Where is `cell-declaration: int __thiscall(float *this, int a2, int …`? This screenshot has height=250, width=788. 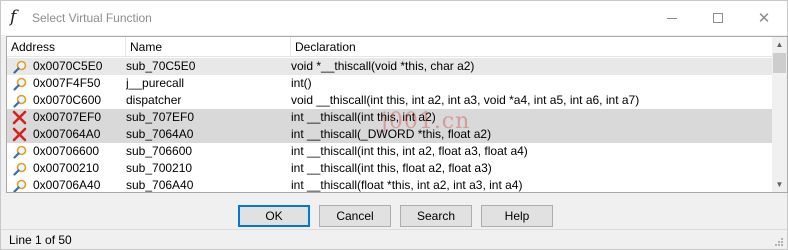
cell-declaration: int __thiscall(float *this, int a2, int … is located at coordinates (407, 185).